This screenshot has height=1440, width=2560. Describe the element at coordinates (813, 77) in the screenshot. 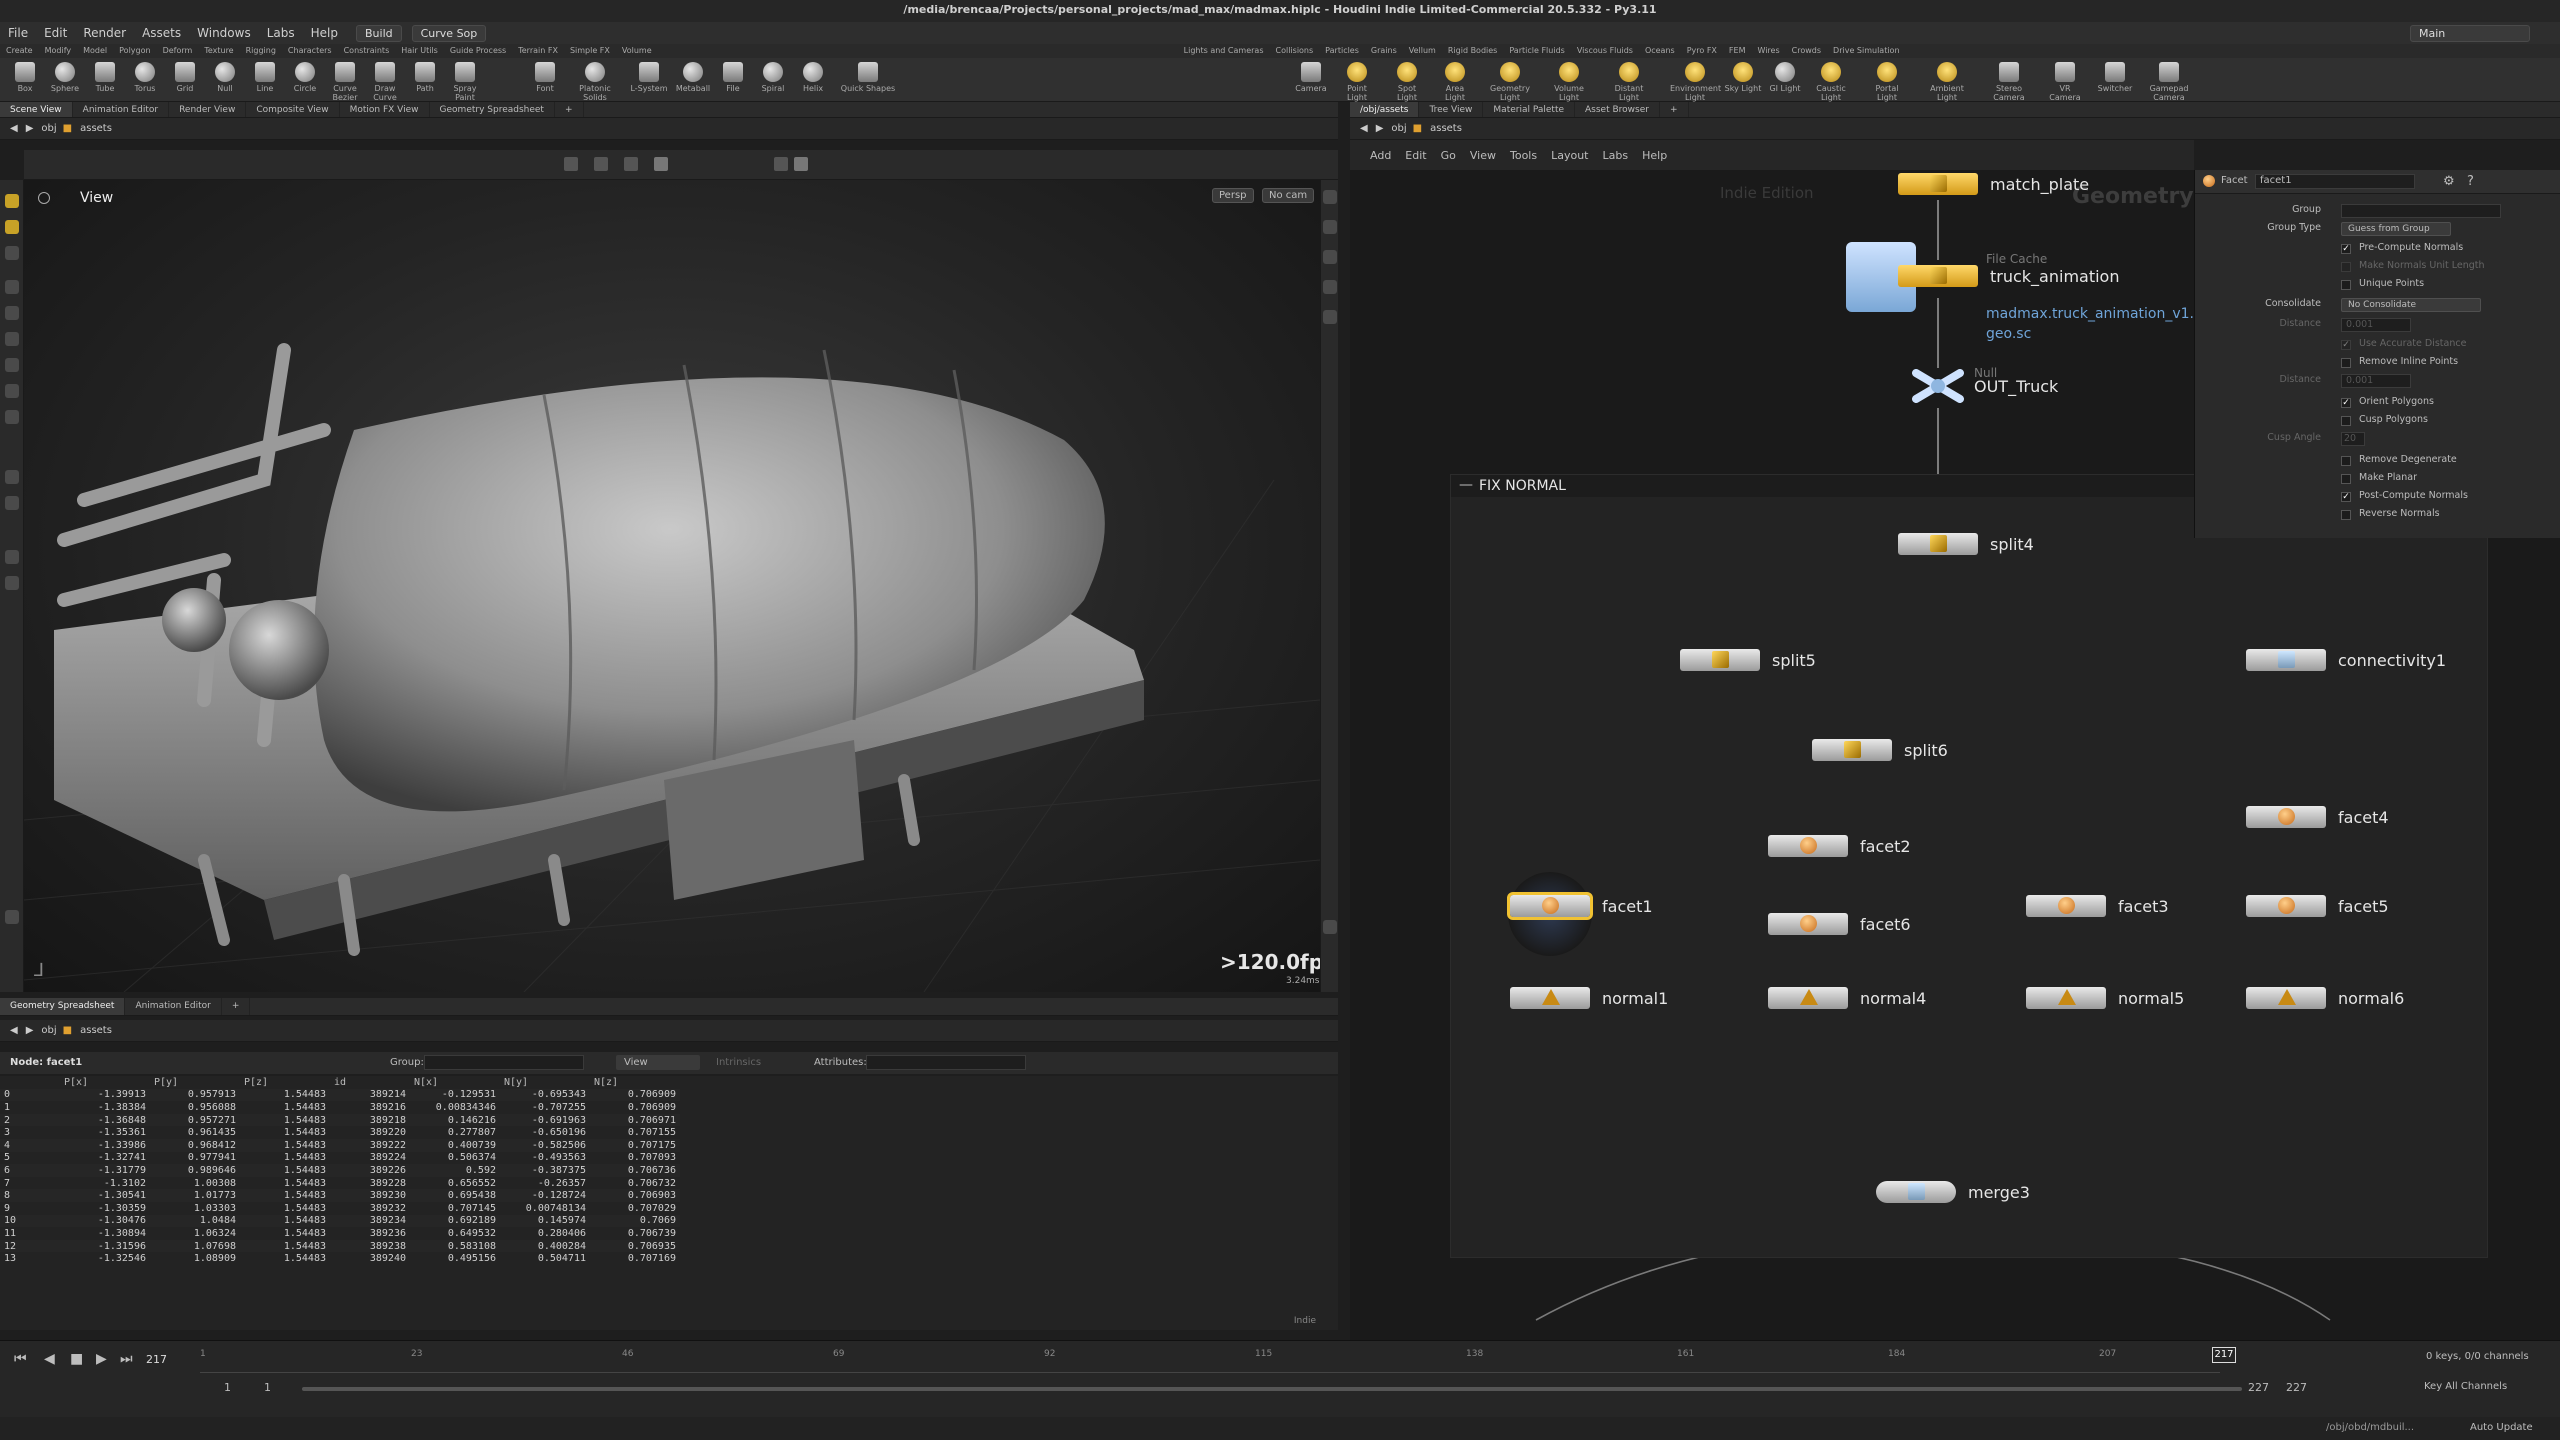

I see `tool-helix: Helix` at that location.